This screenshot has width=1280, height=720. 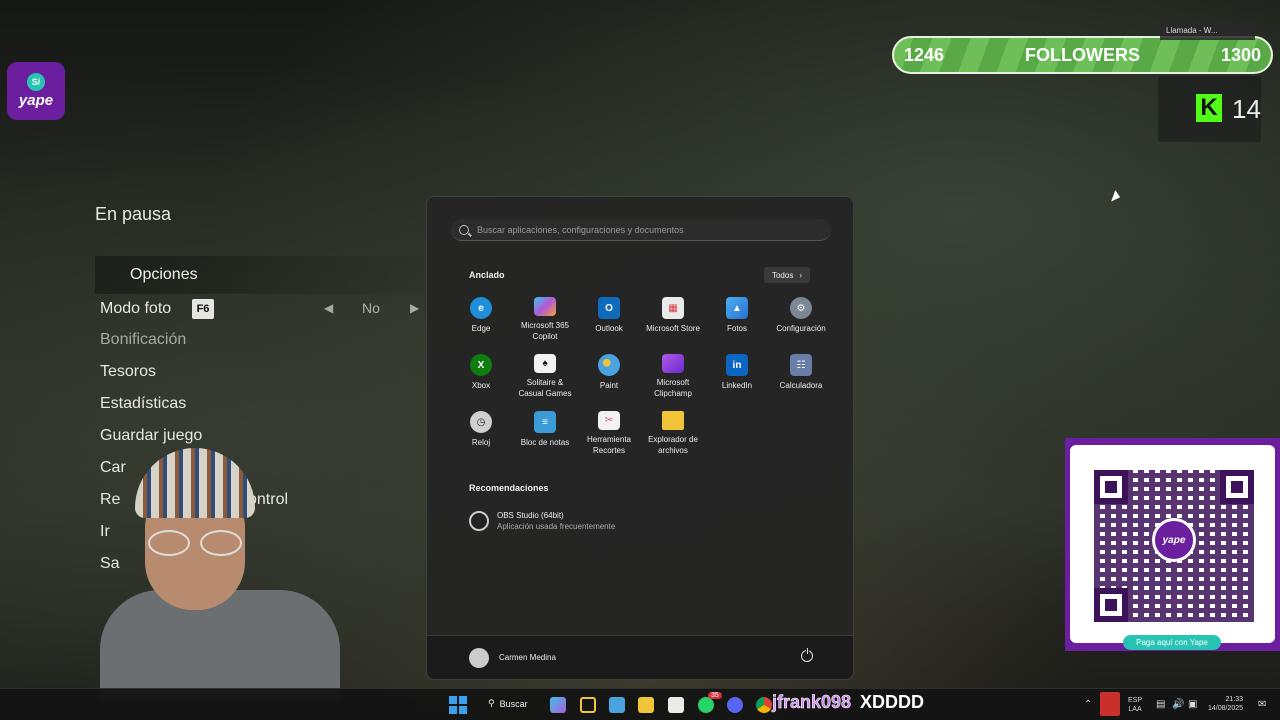 I want to click on pinned-app-recortes: ✂ Herramienta Recortes, so click(x=609, y=433).